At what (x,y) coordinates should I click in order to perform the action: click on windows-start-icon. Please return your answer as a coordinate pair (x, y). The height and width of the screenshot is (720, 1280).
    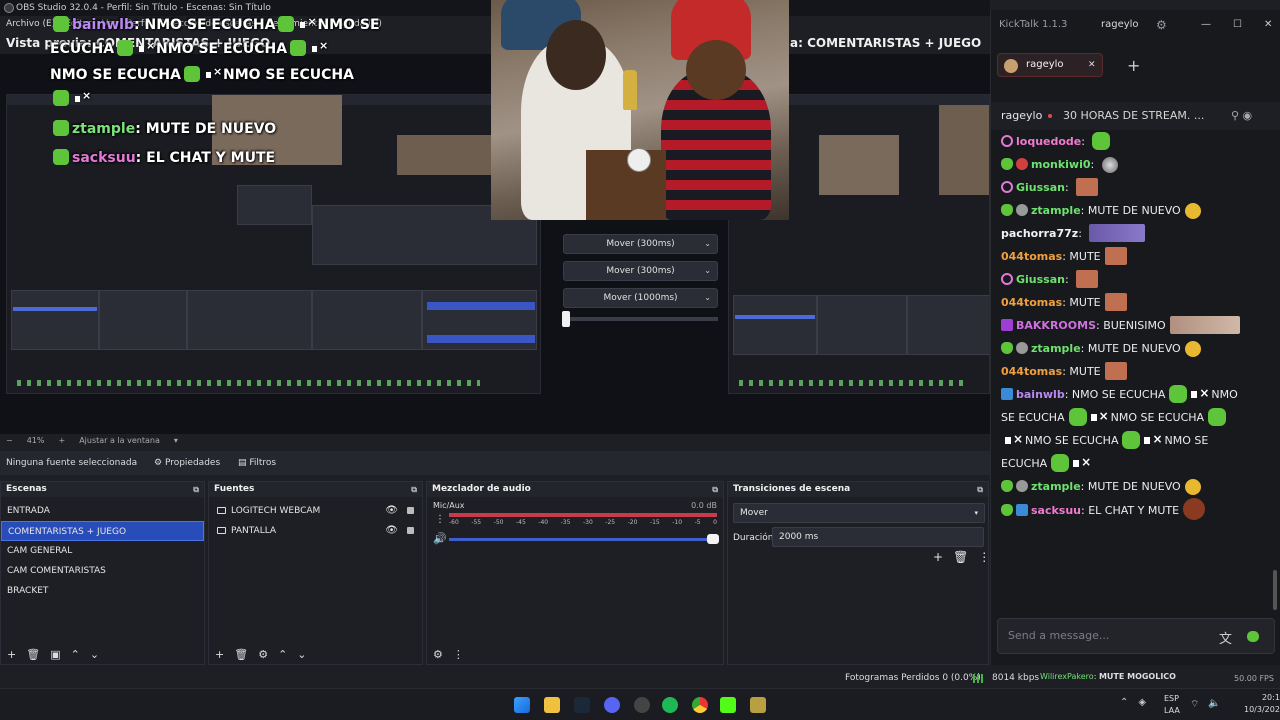
    Looking at the image, I should click on (522, 705).